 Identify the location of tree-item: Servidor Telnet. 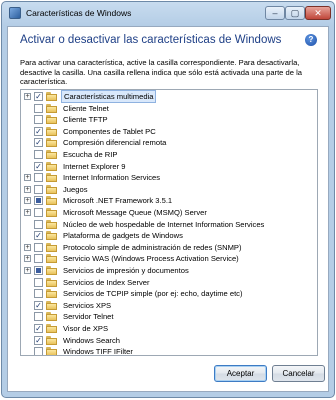
(169, 317).